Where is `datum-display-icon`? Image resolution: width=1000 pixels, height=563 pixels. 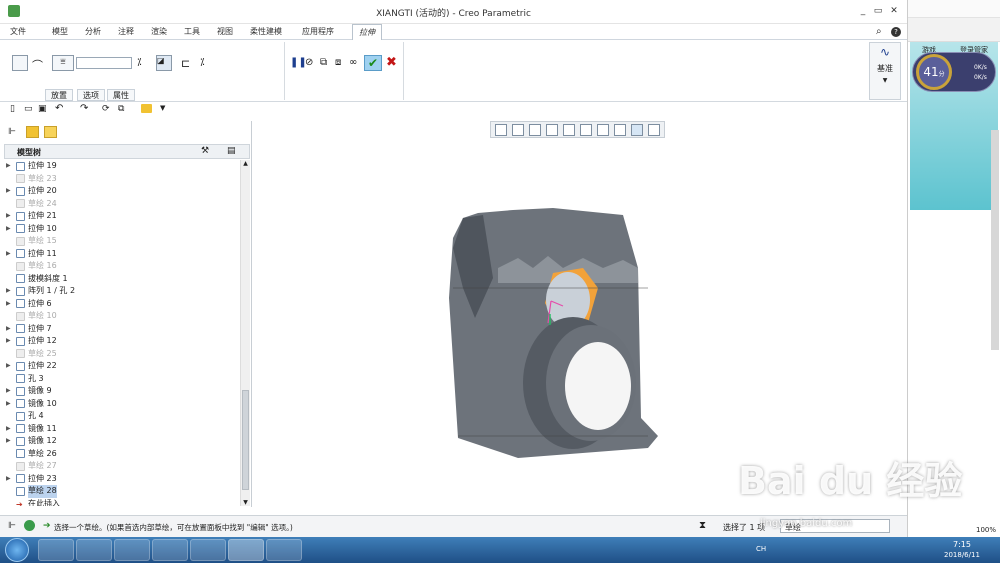
datum-display-icon is located at coordinates (637, 130).